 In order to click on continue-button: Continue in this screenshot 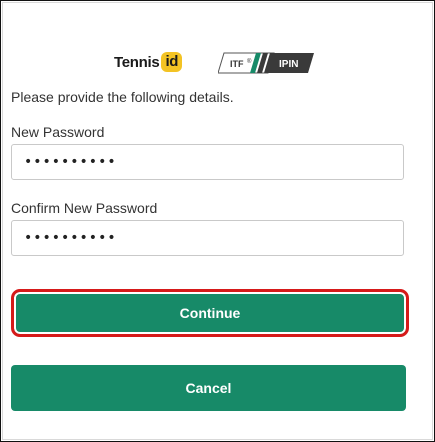, I will do `click(210, 313)`.